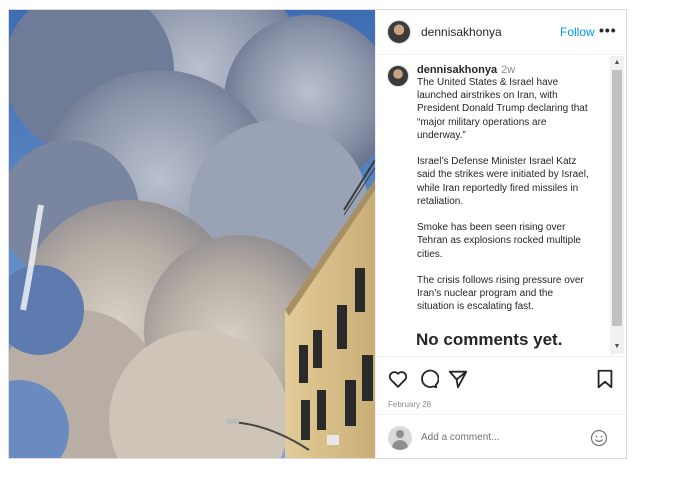  Describe the element at coordinates (617, 347) in the screenshot. I see `scroll-down-arrow-icon: ▼` at that location.